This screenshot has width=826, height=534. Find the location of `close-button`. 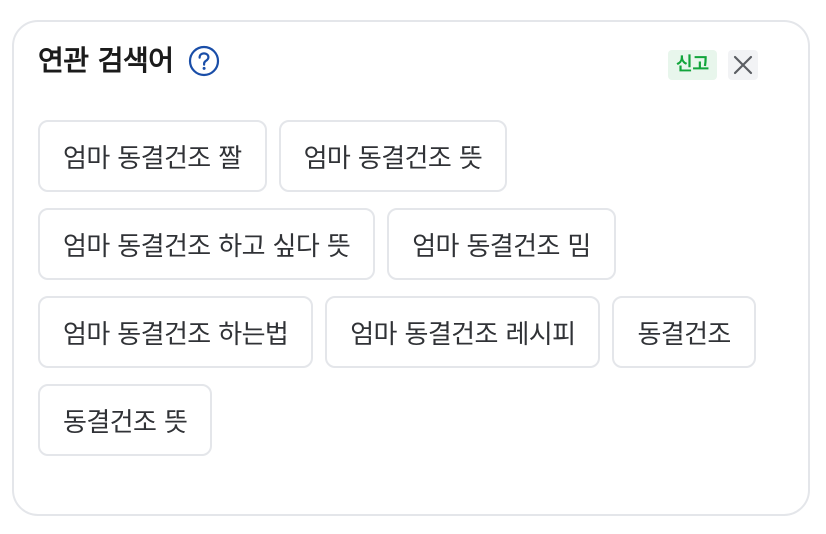

close-button is located at coordinates (743, 65).